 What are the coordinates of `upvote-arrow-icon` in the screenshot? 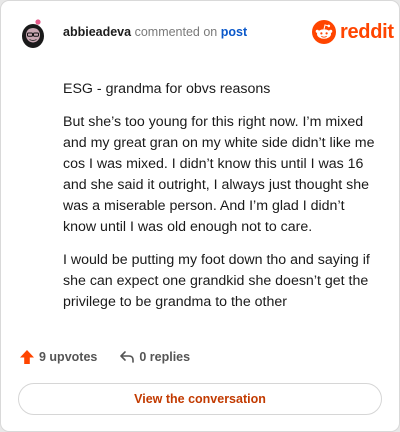 It's located at (27, 357).